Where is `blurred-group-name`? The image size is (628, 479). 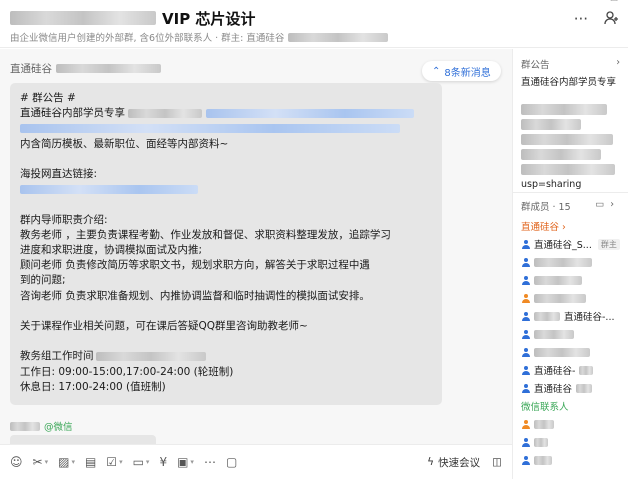
blurred-group-name is located at coordinates (83, 18).